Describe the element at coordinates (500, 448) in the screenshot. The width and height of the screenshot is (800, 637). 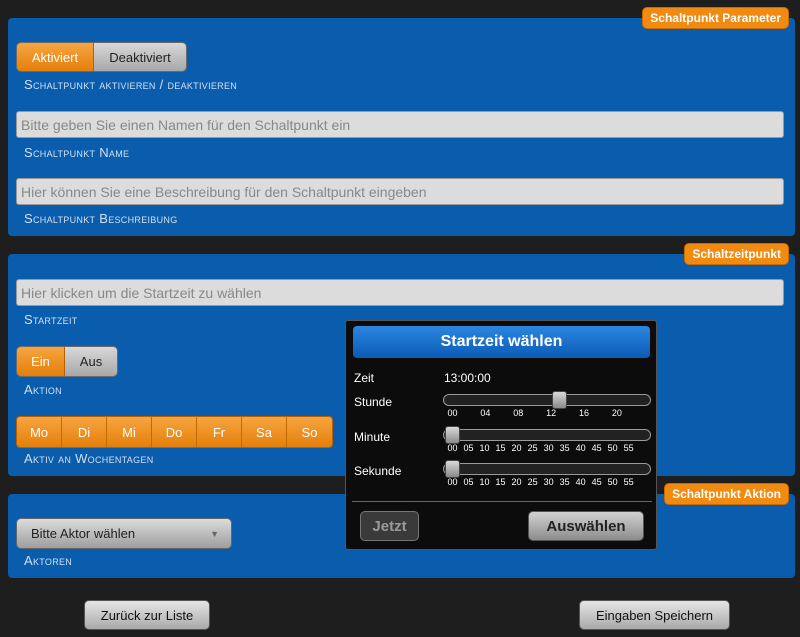
I see `minute-tick: 15` at that location.